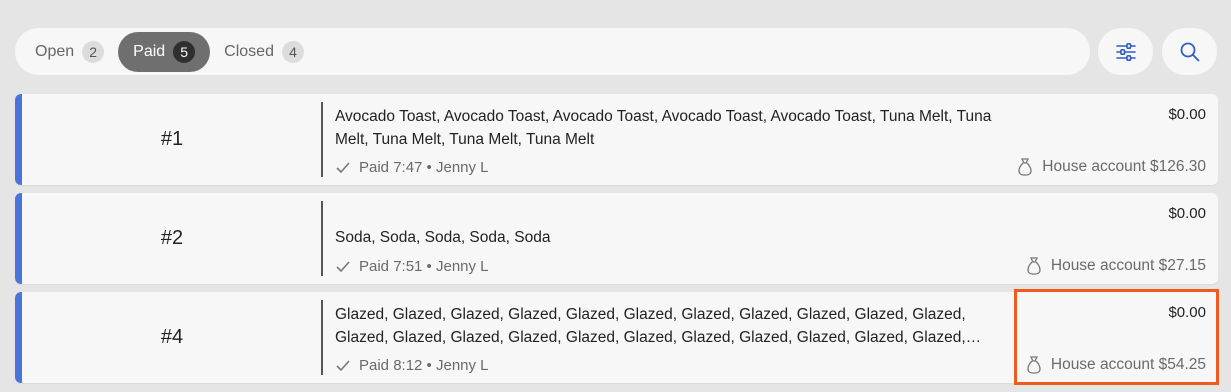 This screenshot has height=392, width=1231. I want to click on search-button, so click(1189, 51).